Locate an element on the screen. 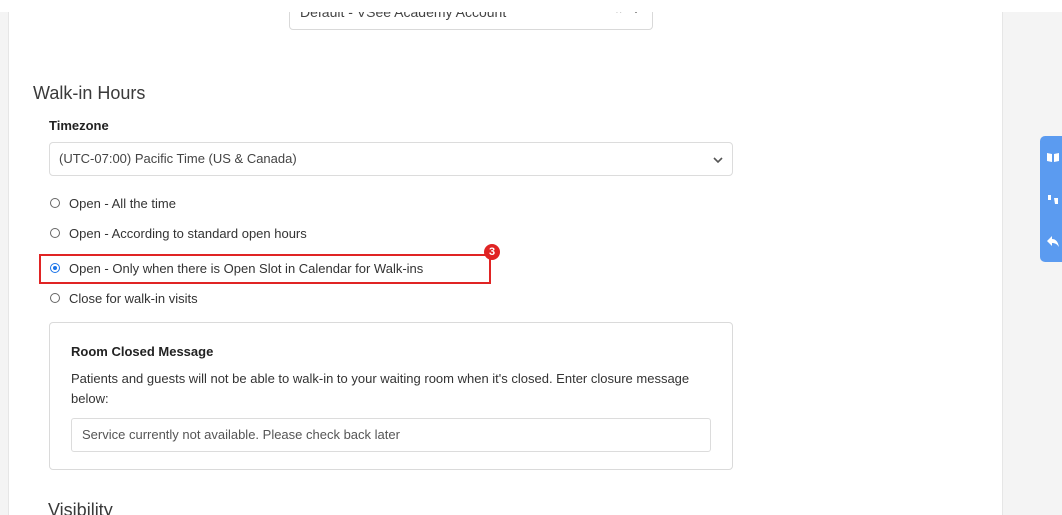  visibility-title: Visibility is located at coordinates (80, 507).